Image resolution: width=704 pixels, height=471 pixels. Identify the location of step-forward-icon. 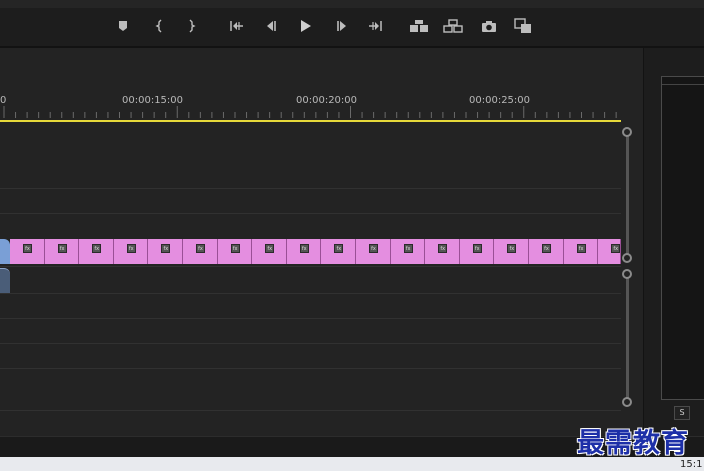
(342, 26).